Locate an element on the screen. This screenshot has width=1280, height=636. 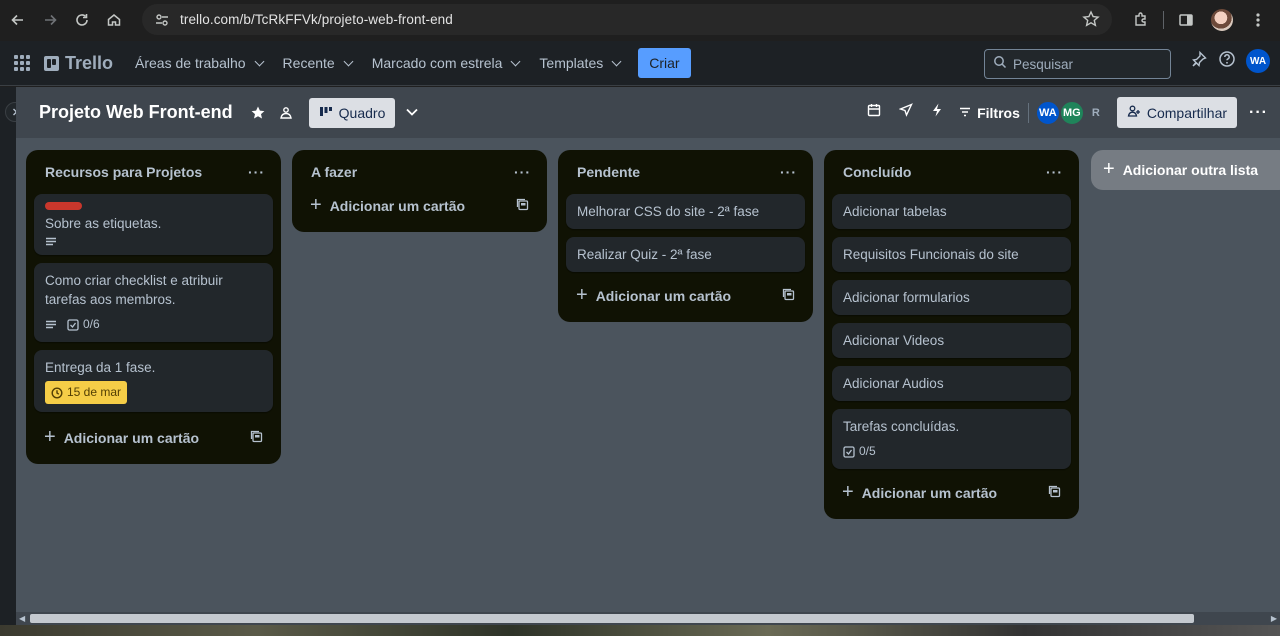
scroll-left-icon: ◀ is located at coordinates (22, 618).